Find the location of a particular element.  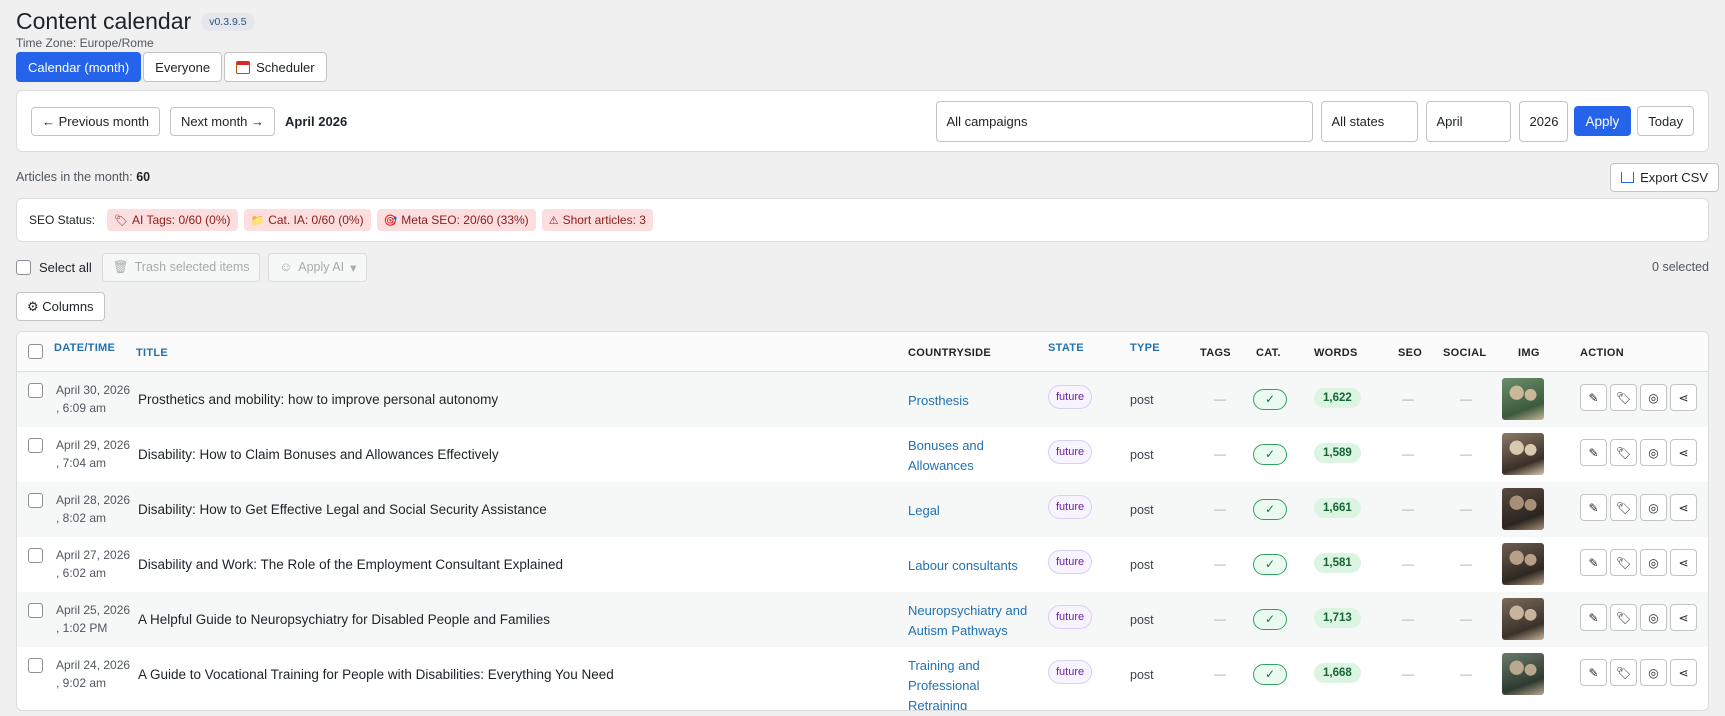

row-datetime: April 30, 2026 , 6:09 am is located at coordinates (93, 399).